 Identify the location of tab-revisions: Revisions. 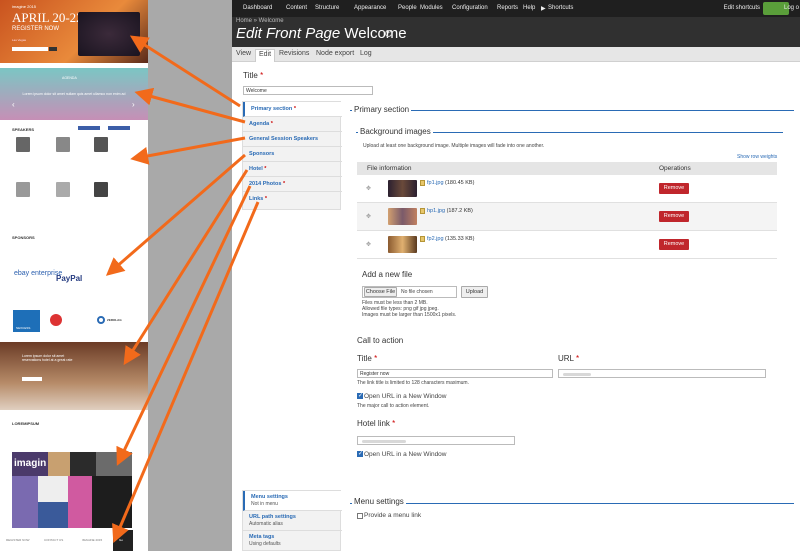
(294, 53).